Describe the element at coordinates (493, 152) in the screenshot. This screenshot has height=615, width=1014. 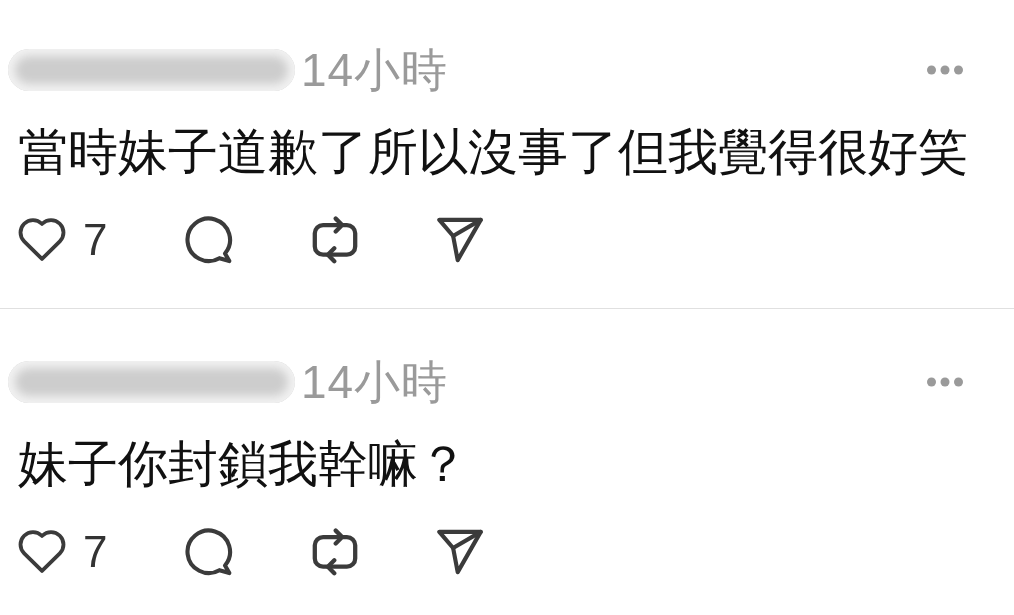
I see `post-text: 當時妹子道歉了所以沒事了但我覺得很好笑` at that location.